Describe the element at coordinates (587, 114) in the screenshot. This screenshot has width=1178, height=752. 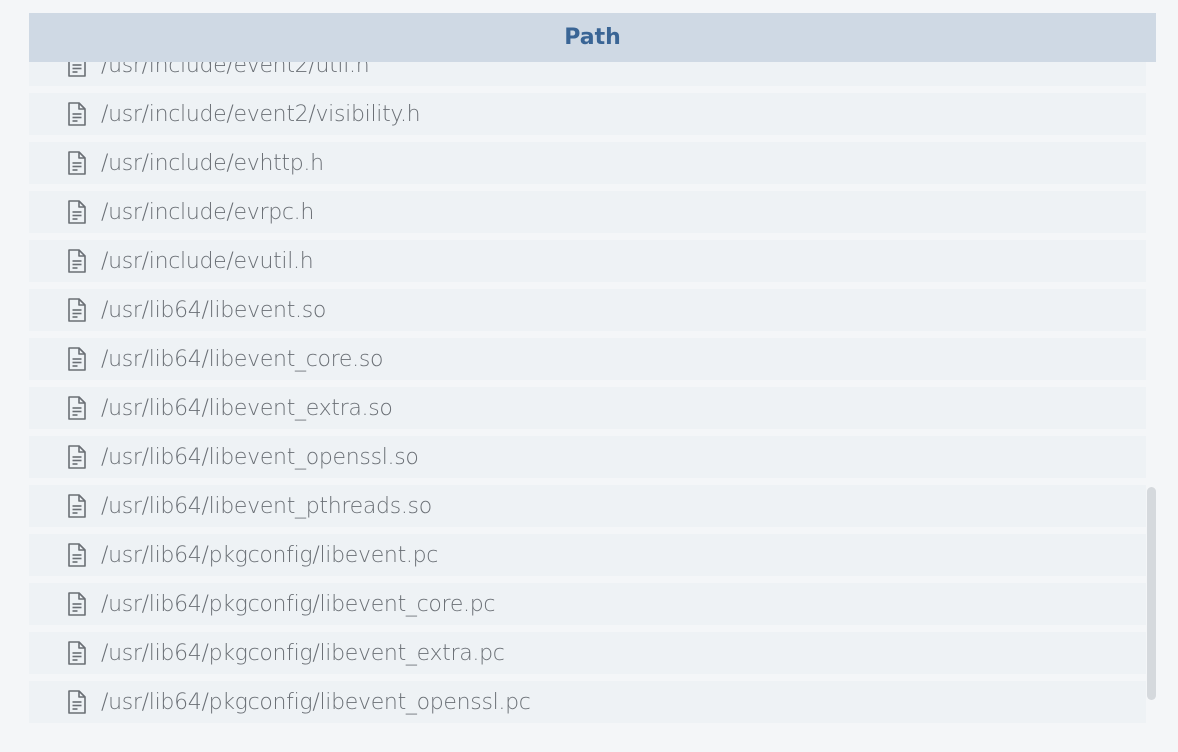
I see `file-row: /usr/include/event2/visibility.h` at that location.